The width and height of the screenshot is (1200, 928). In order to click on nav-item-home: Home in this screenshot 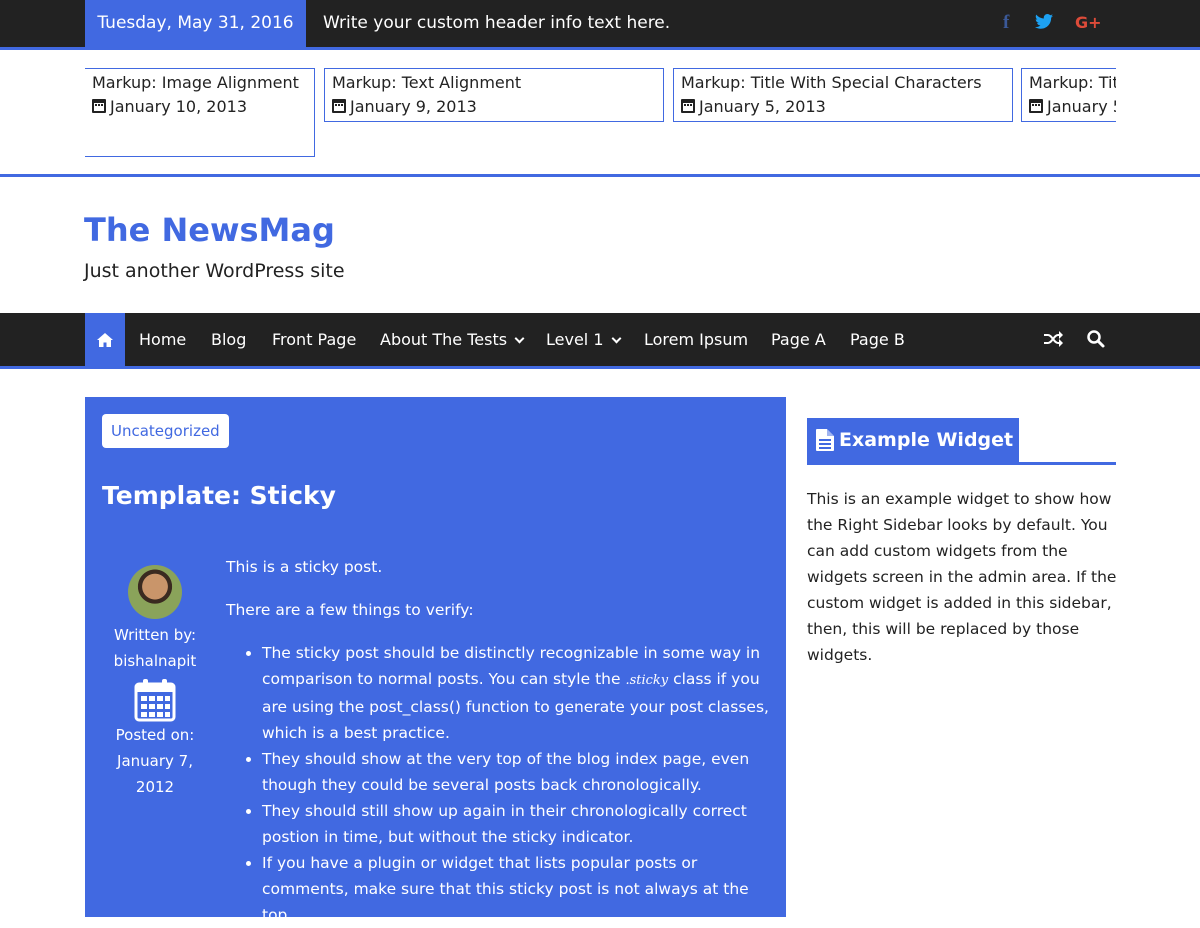, I will do `click(162, 339)`.